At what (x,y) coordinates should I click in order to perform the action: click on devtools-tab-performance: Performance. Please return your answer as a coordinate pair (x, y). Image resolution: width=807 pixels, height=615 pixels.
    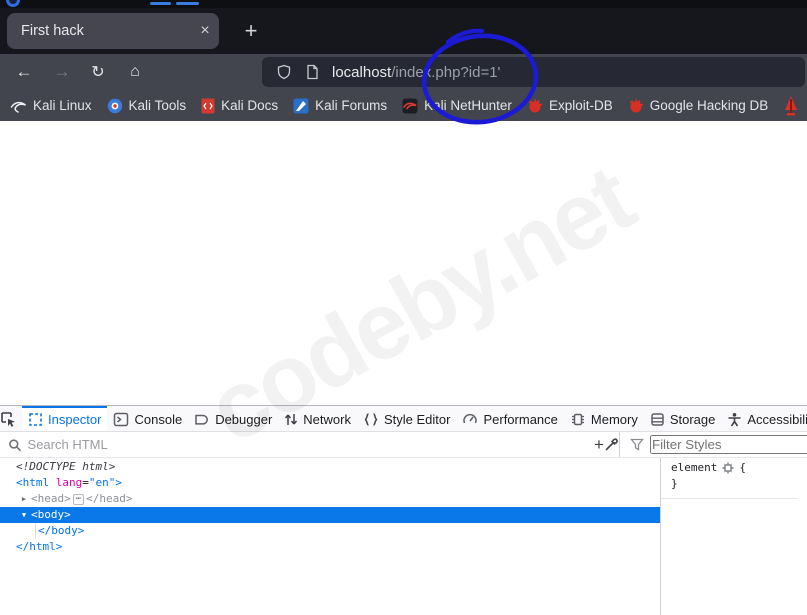
    Looking at the image, I should click on (509, 418).